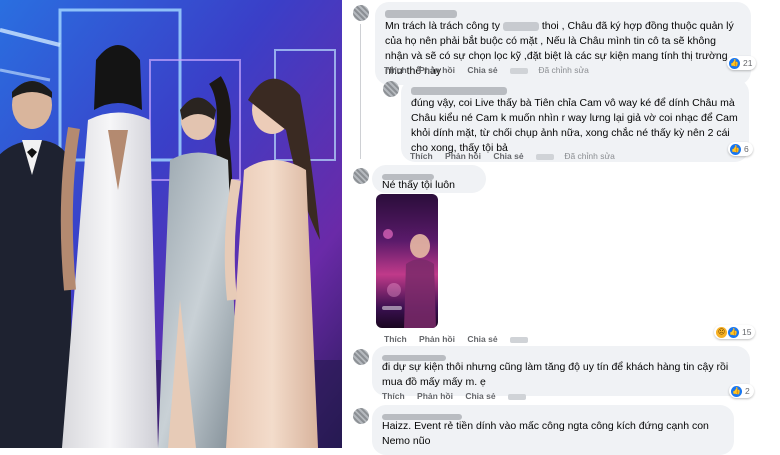  I want to click on reaction-summary: 👍 2, so click(741, 391).